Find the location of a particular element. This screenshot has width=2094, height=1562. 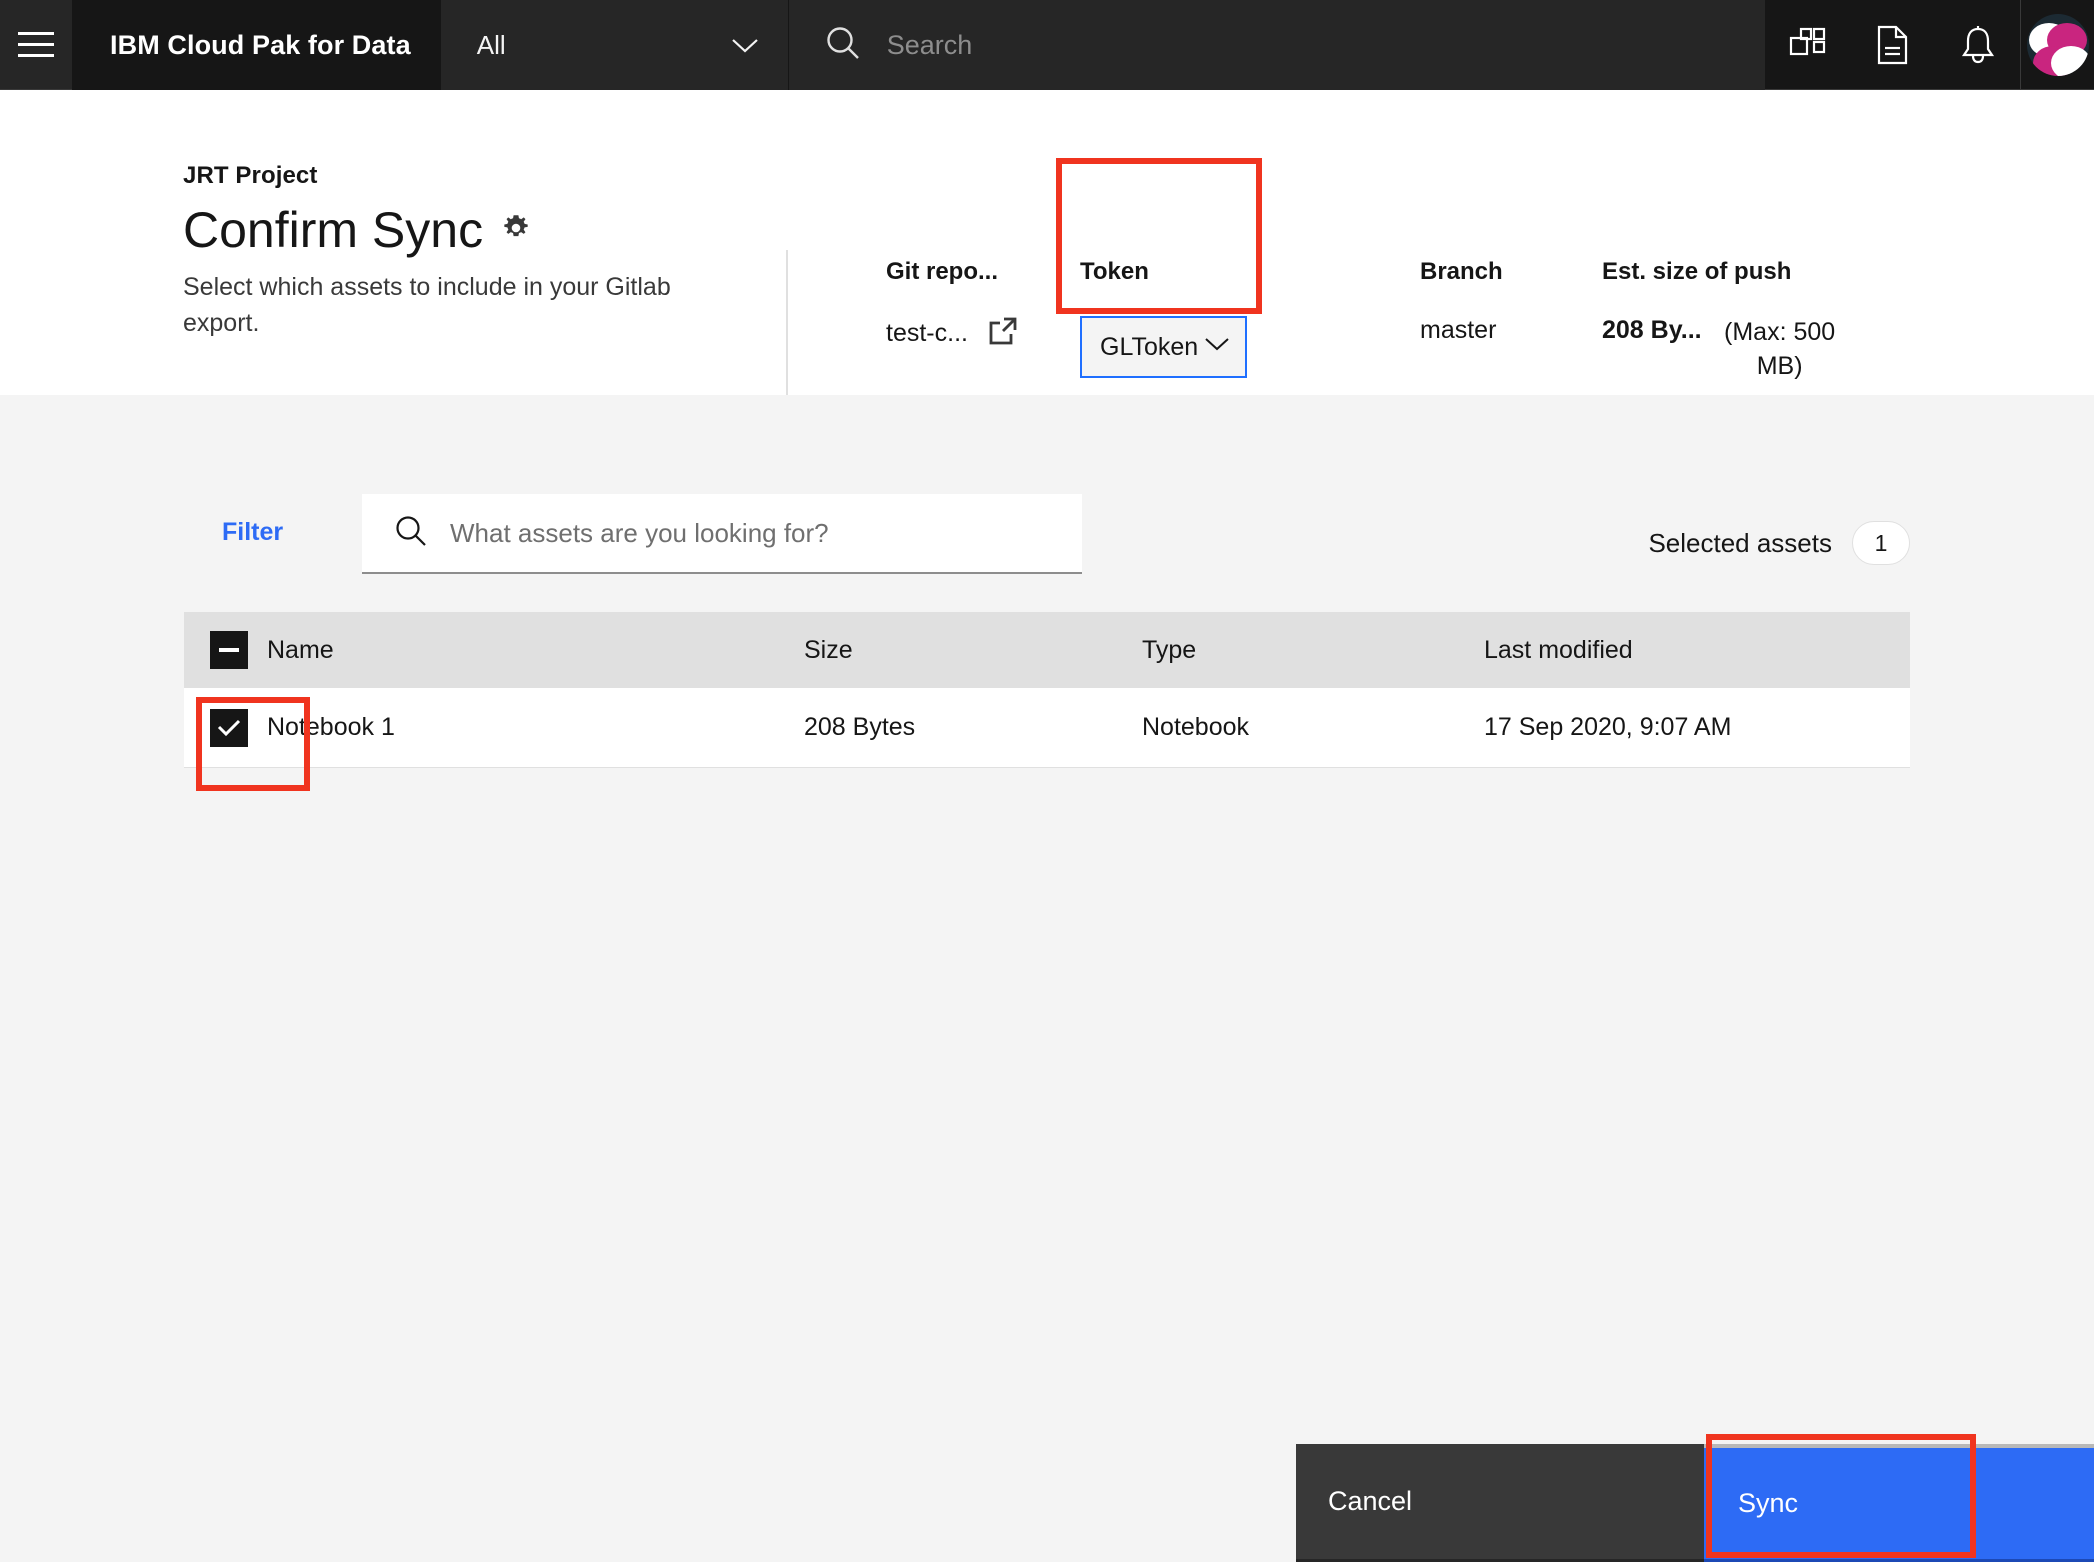

branch-label: Branch is located at coordinates (1461, 271).